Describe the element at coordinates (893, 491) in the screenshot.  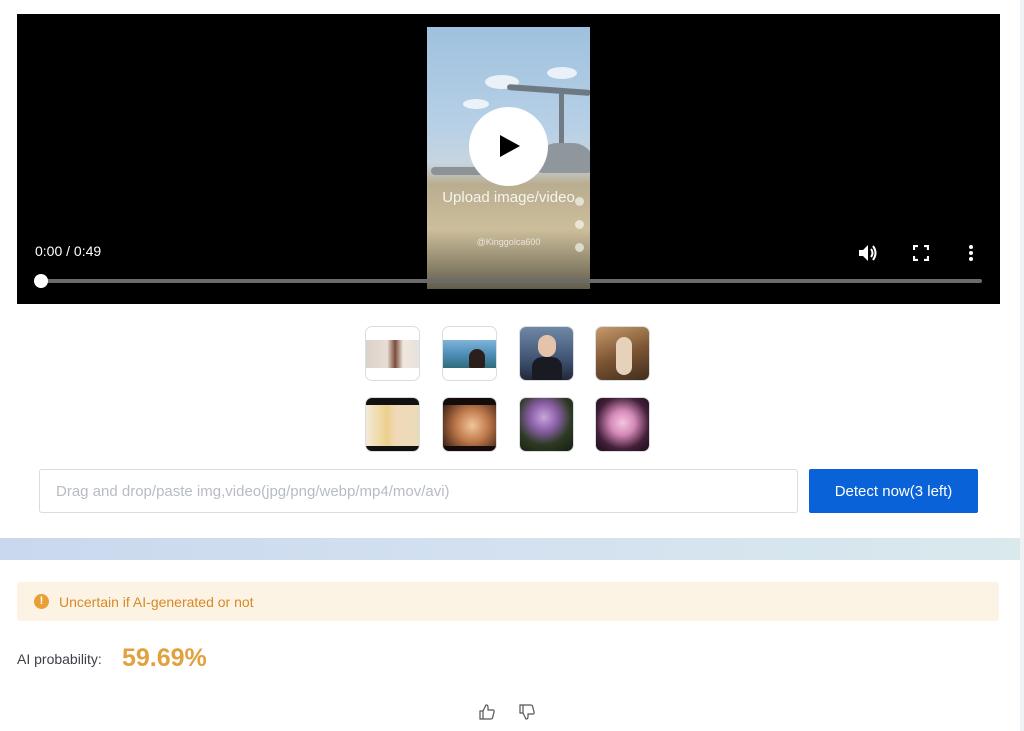
I see `detect-now-button: Detect now(3 left)` at that location.